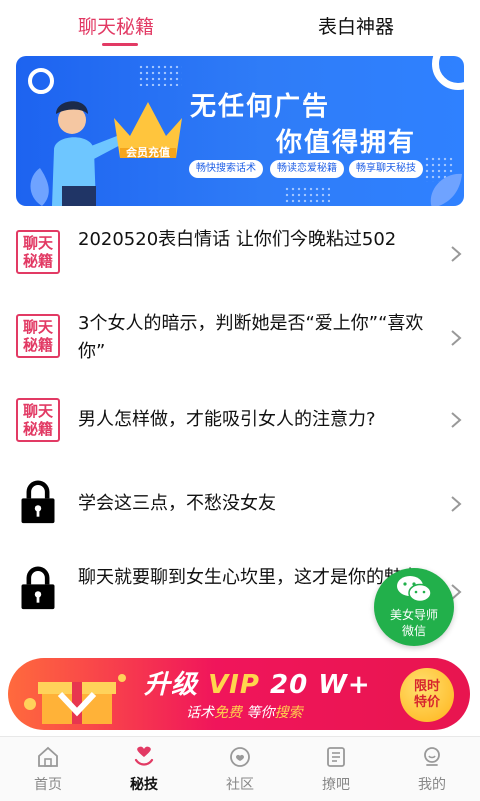 The image size is (480, 801). What do you see at coordinates (260, 107) in the screenshot?
I see `banner-headline-1: 无任何广告` at bounding box center [260, 107].